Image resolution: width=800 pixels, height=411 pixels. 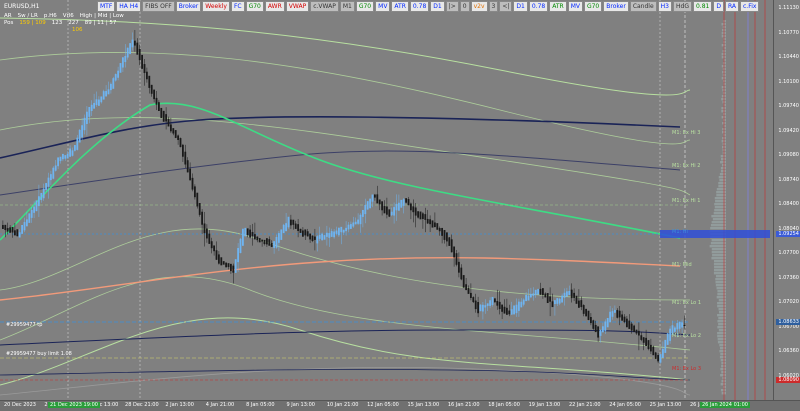 I want to click on toolbar-button-vwap: VWAP, so click(x=297, y=6).